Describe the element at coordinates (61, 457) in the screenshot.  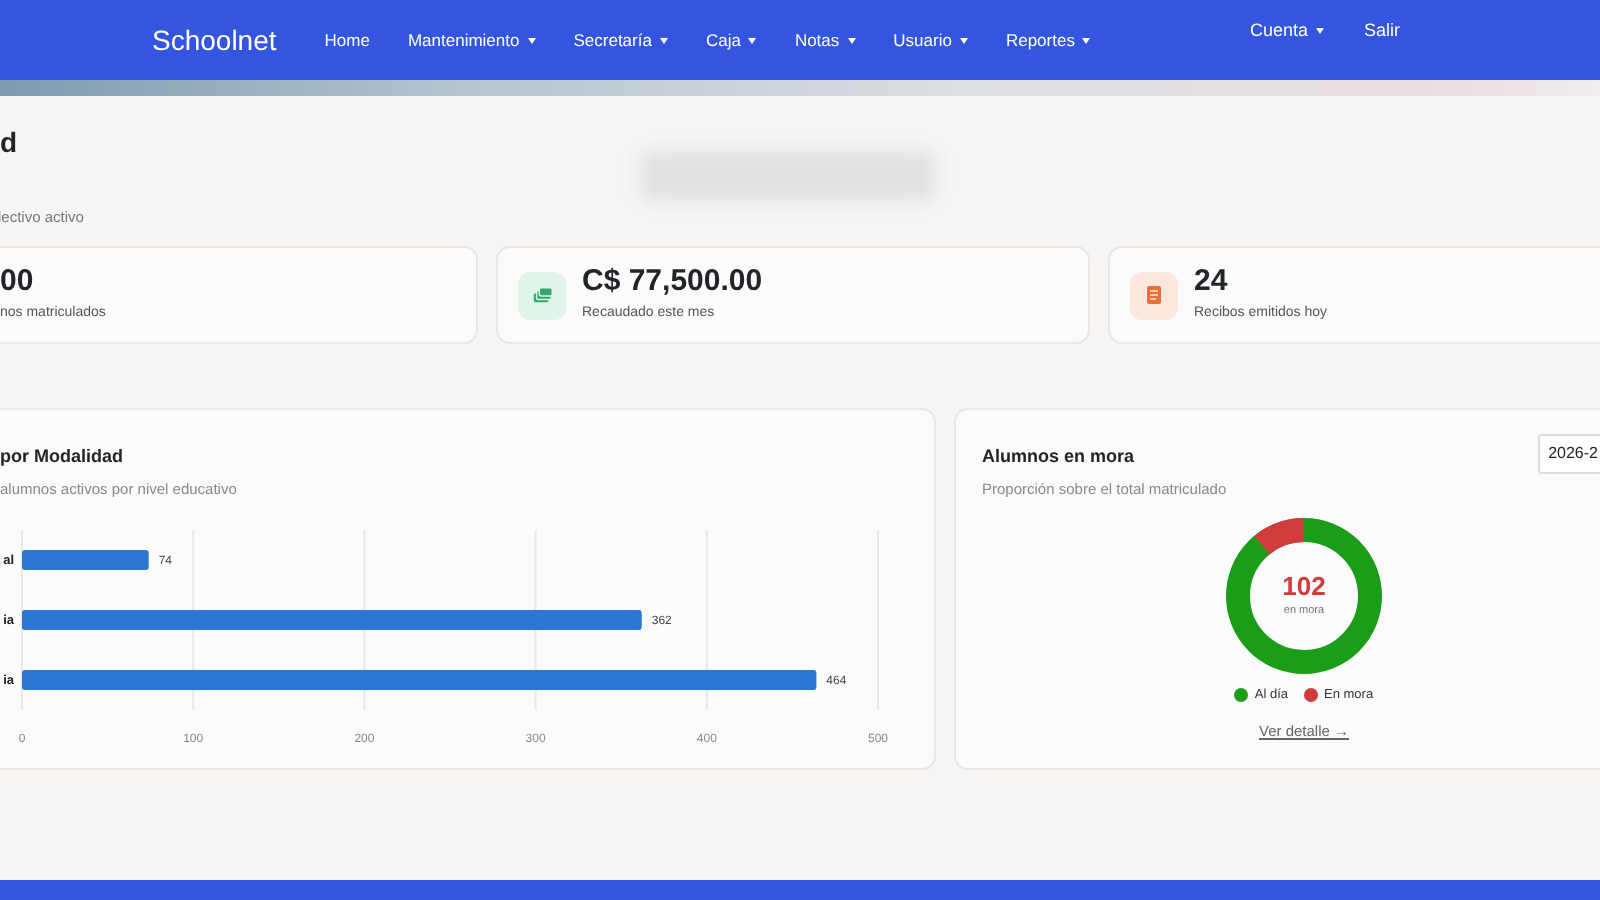
I see `card-title: por Modalidad` at that location.